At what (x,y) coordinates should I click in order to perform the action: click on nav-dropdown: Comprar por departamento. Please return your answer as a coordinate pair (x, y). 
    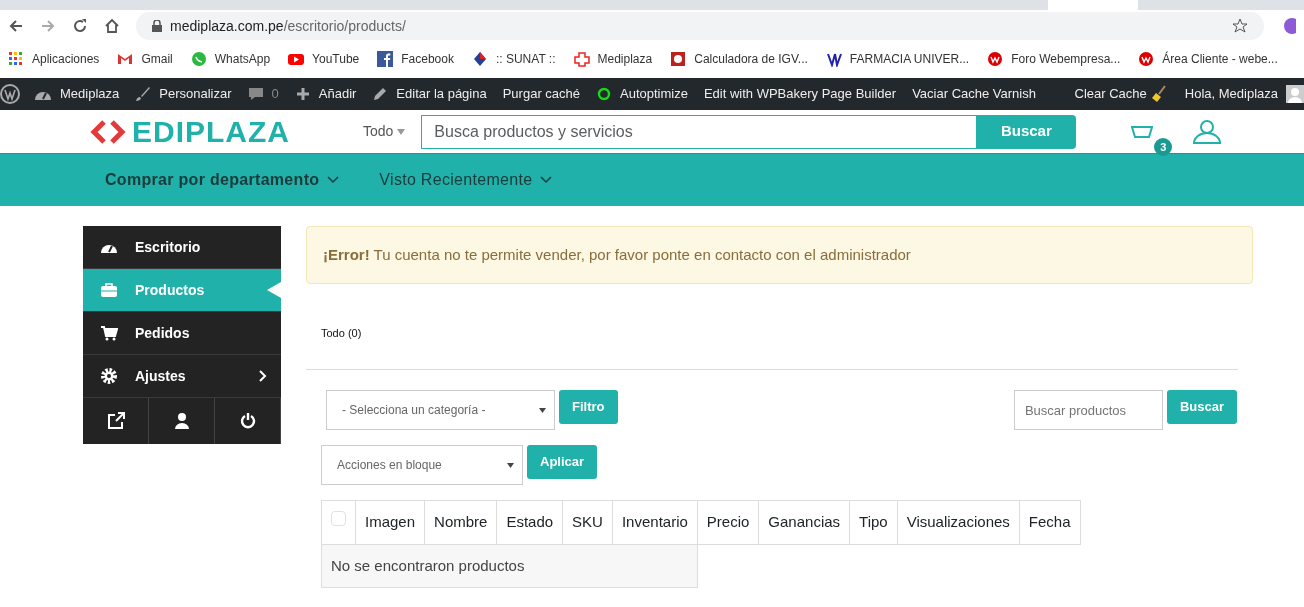
    Looking at the image, I should click on (212, 180).